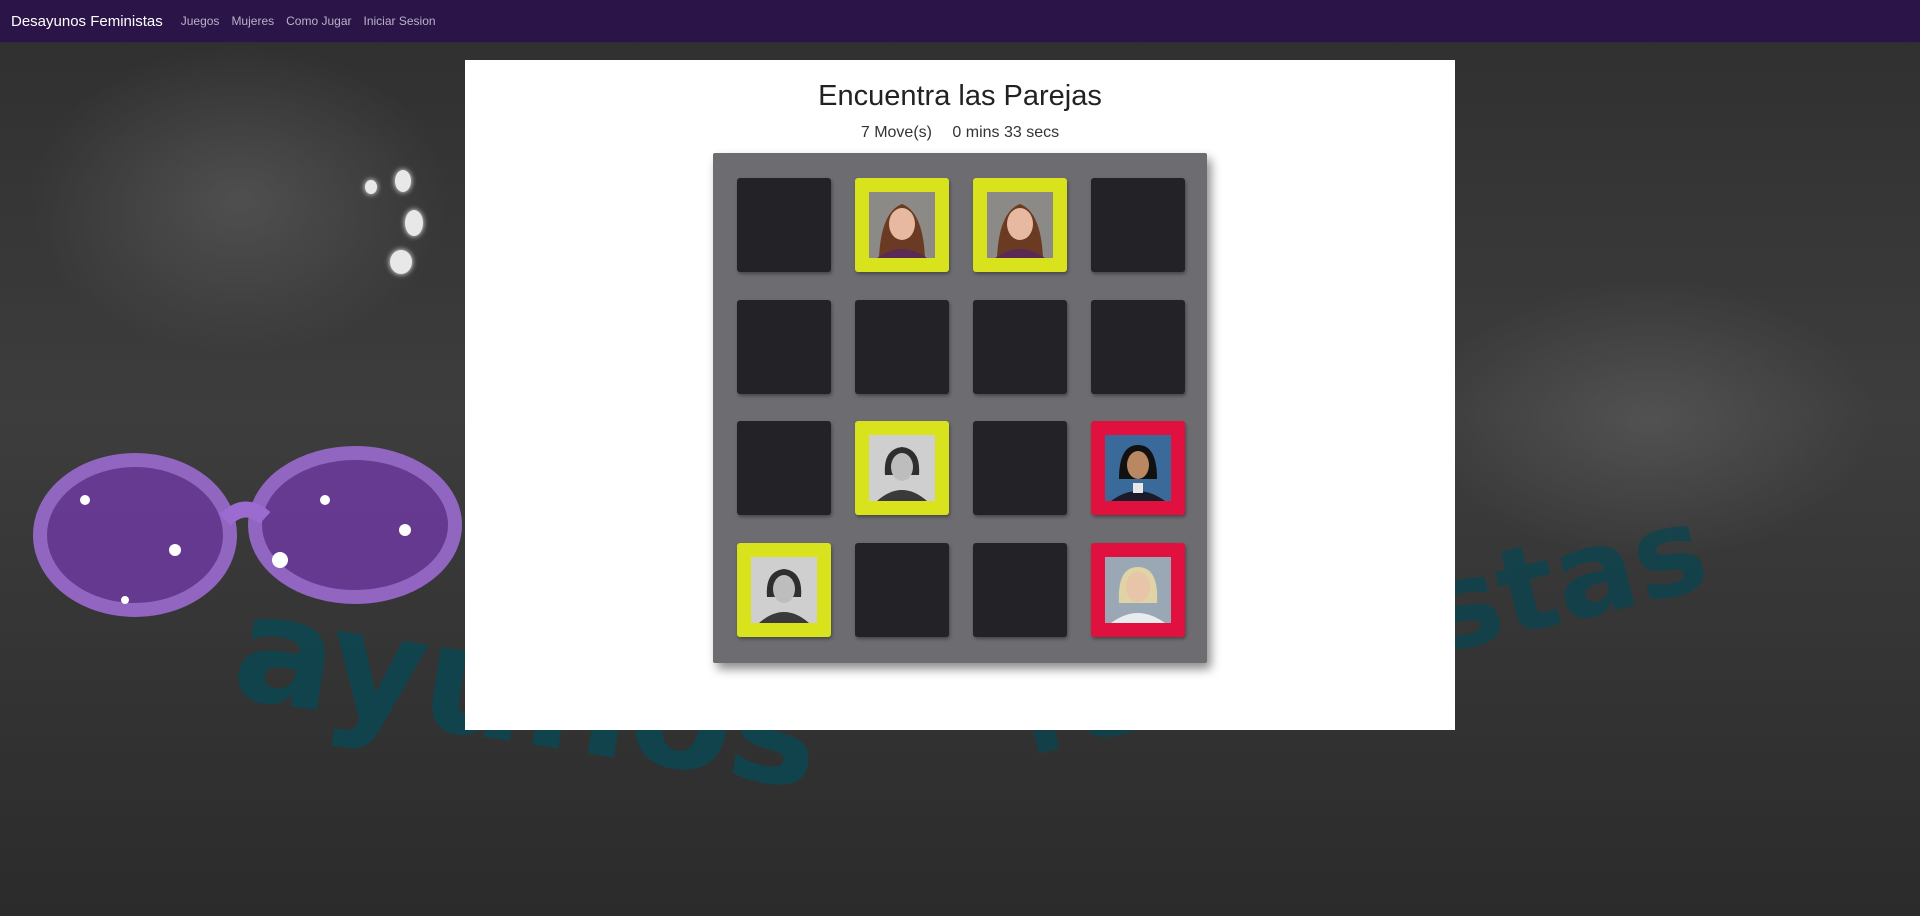 Image resolution: width=1920 pixels, height=916 pixels. Describe the element at coordinates (318, 21) in the screenshot. I see `nav-link-como-jugar: Como Jugar` at that location.